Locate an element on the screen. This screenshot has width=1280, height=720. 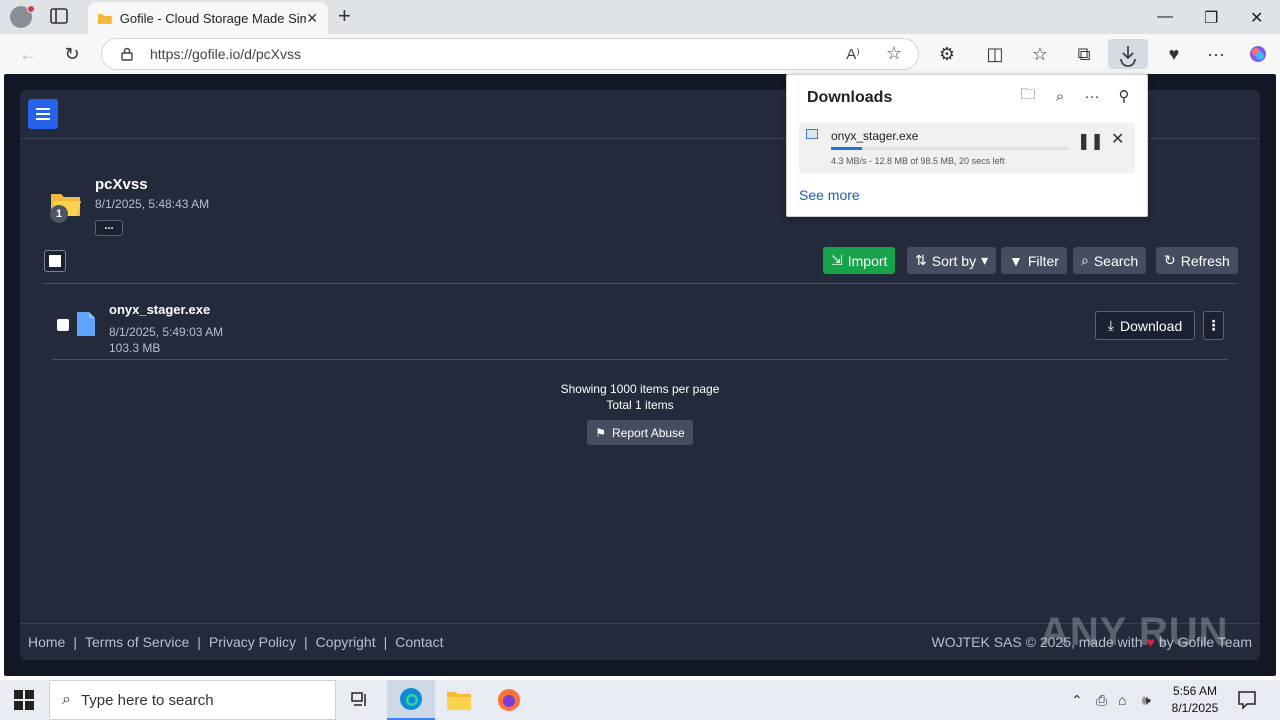
download-file-name: onyx_stager.exe is located at coordinates (874, 136).